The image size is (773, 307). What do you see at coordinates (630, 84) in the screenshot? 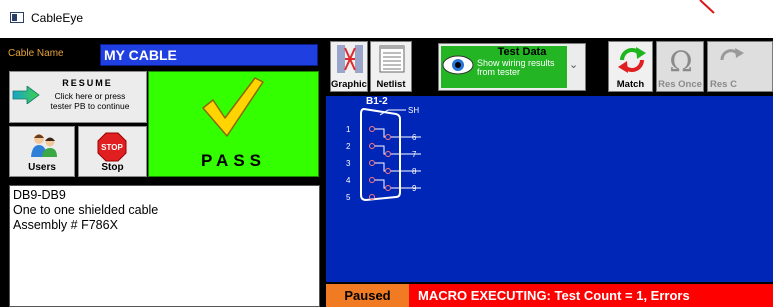
I see `match-label: Match` at bounding box center [630, 84].